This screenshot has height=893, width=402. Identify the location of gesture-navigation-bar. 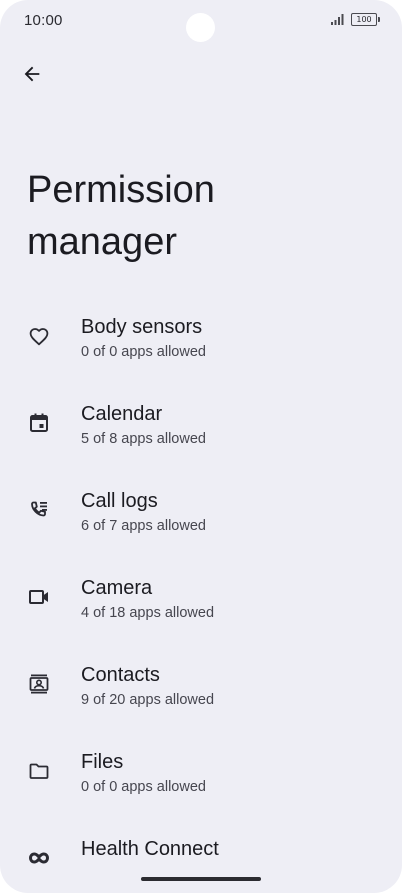
(201, 879).